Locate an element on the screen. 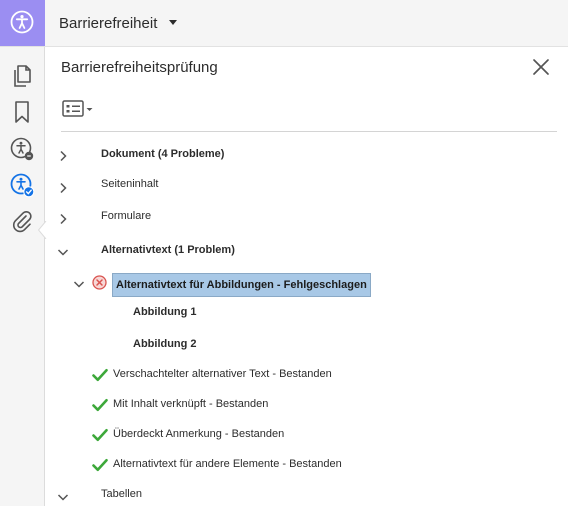 The image size is (568, 508). collapse-alt-text-toggle is located at coordinates (63, 251).